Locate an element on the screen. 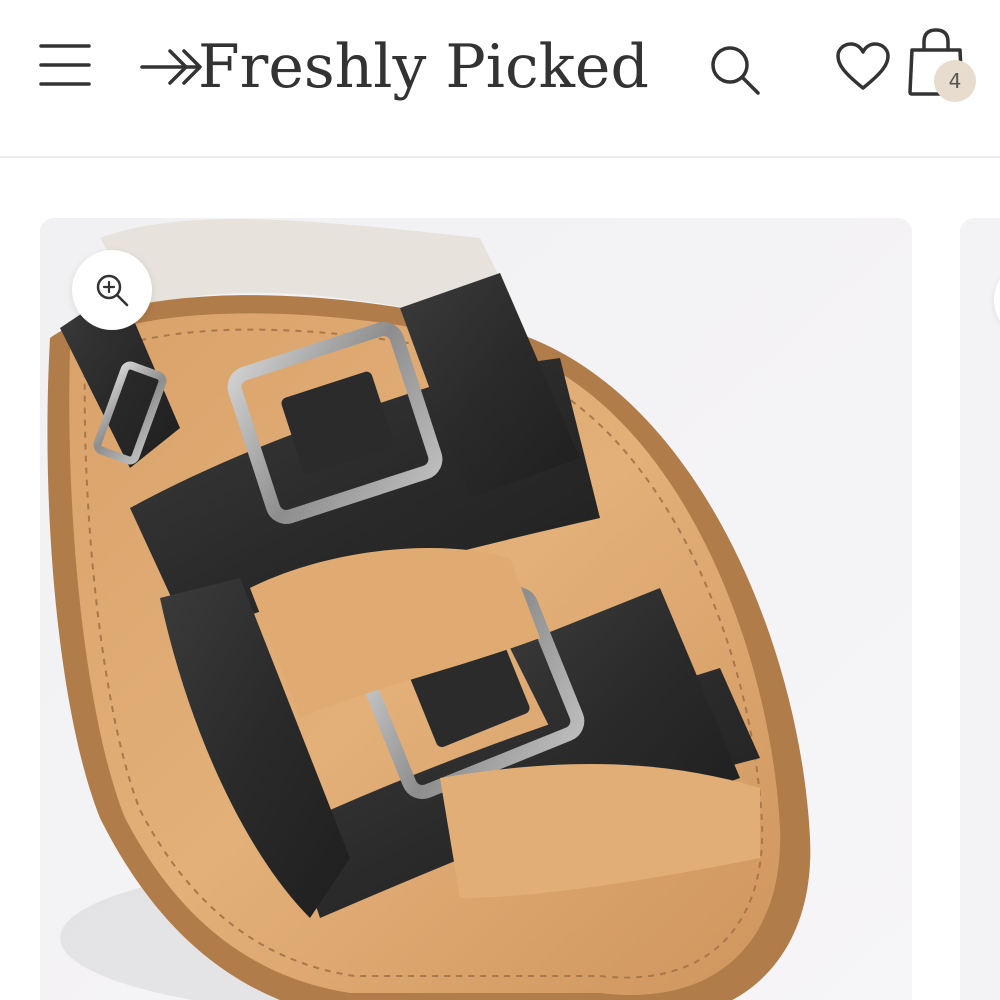  brand-name: Freshly Picked is located at coordinates (423, 67).